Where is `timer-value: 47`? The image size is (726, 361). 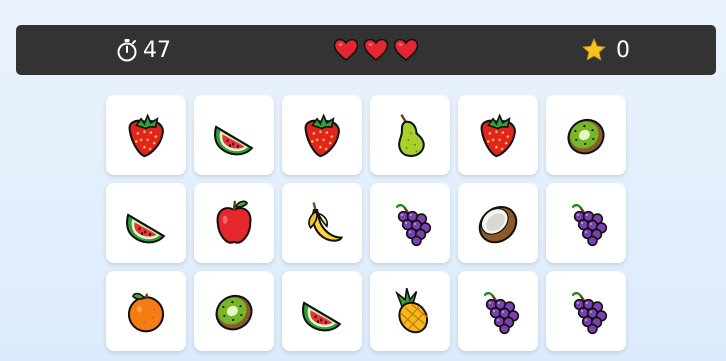
timer-value: 47 is located at coordinates (157, 50).